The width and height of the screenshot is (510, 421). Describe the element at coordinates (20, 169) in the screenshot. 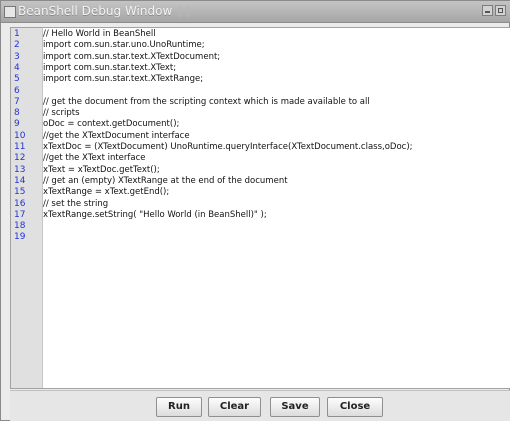

I see `line-number: 13` at that location.